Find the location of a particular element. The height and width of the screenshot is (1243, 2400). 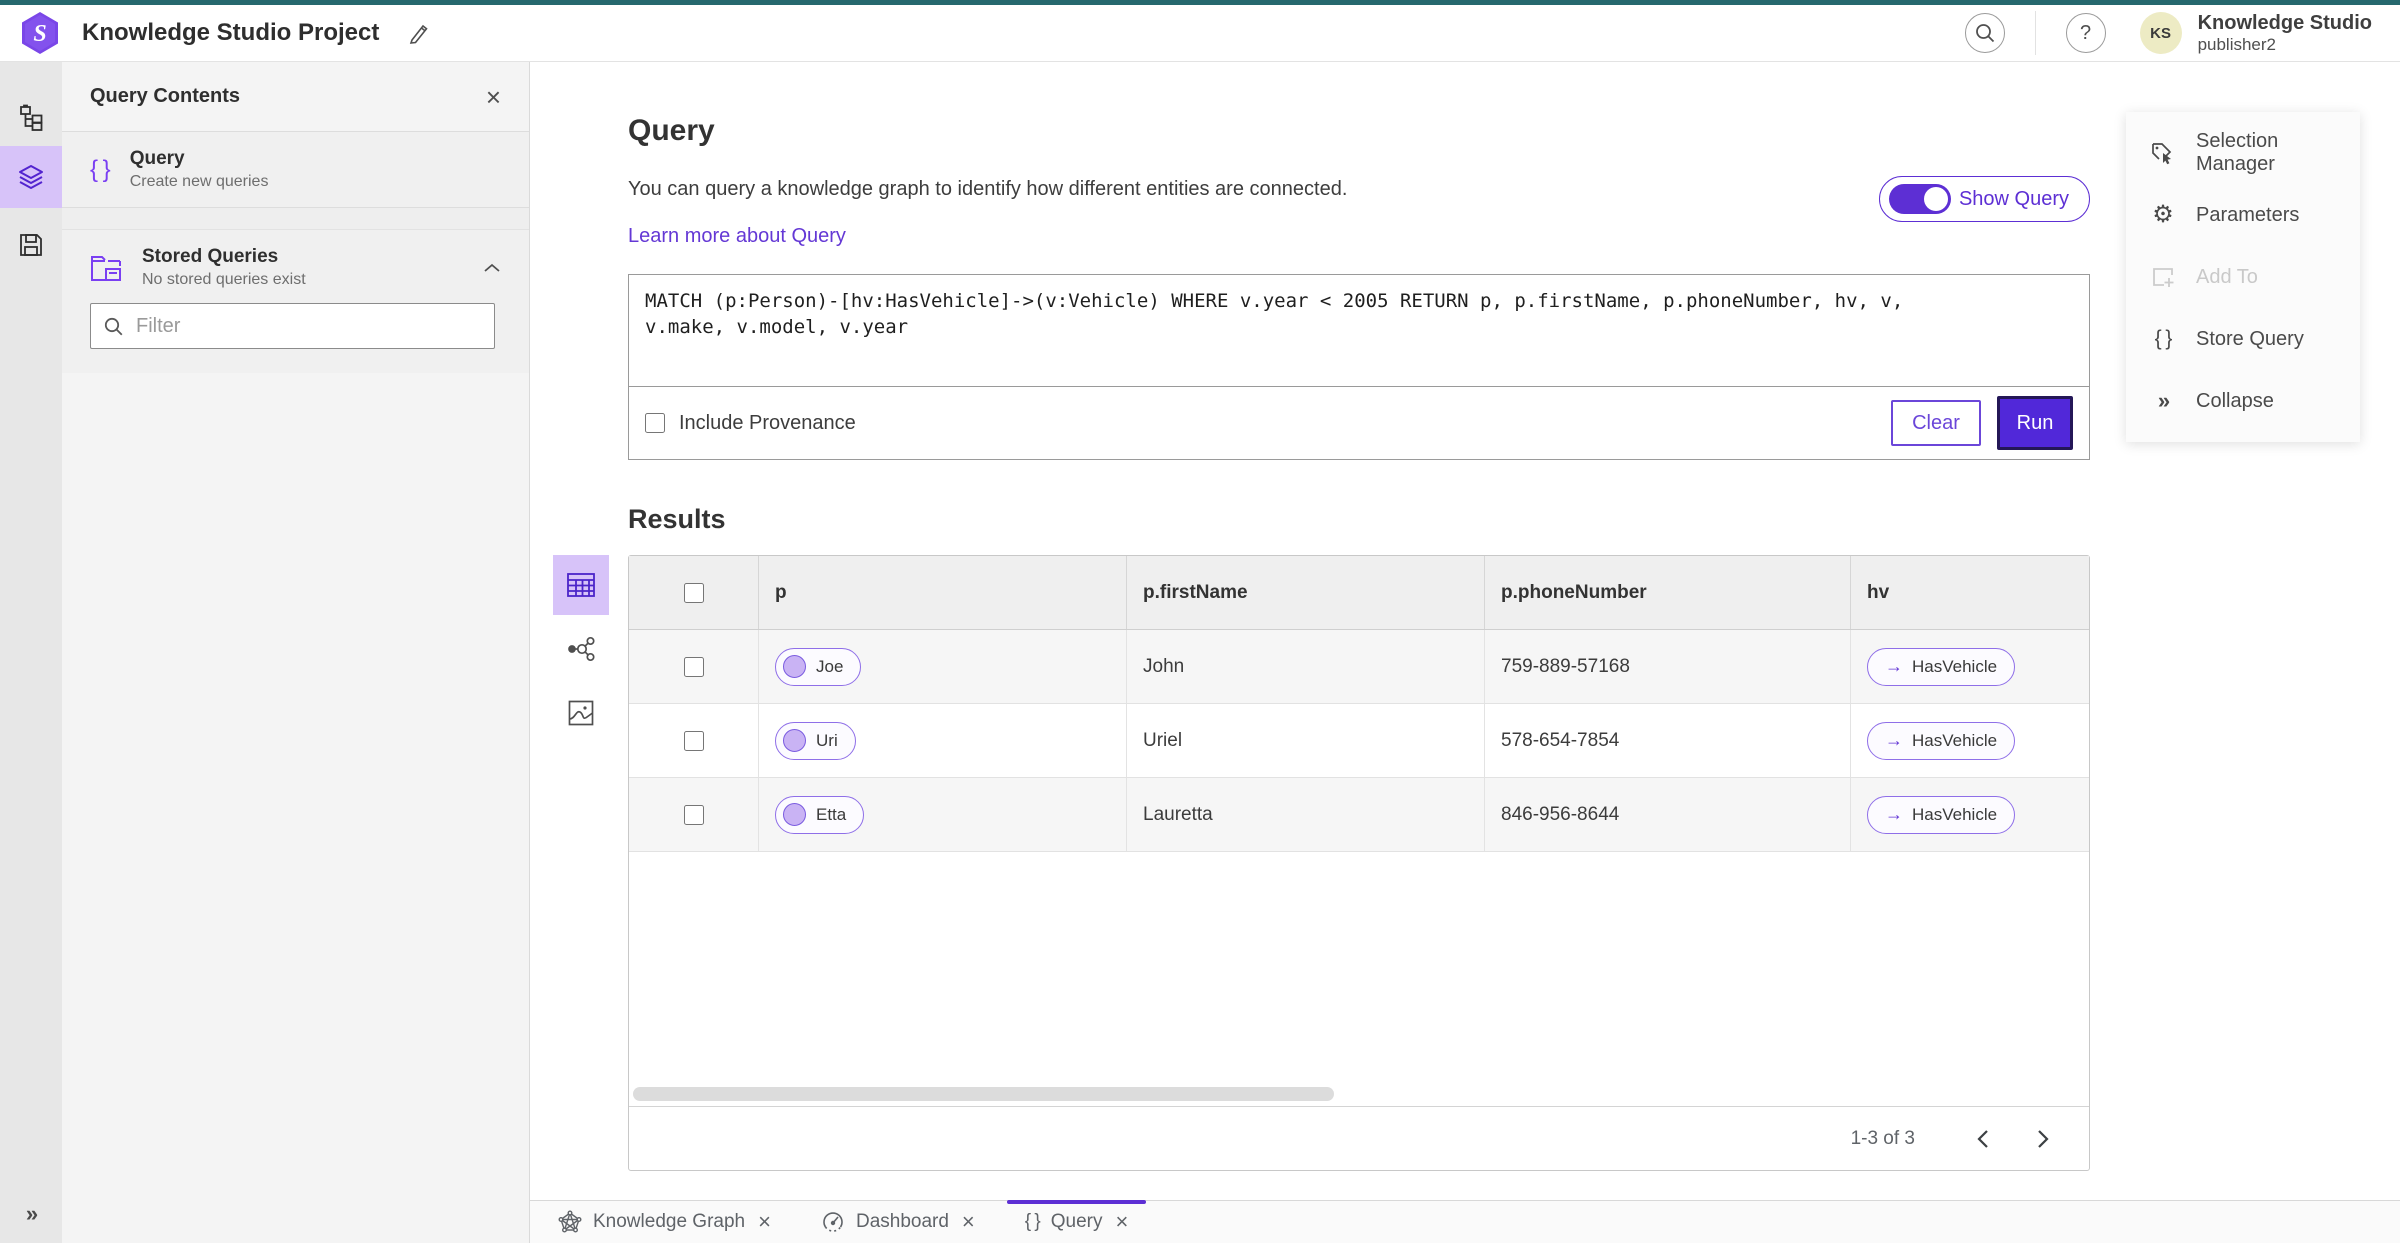

hierarchy-tree-icon is located at coordinates (30, 117).